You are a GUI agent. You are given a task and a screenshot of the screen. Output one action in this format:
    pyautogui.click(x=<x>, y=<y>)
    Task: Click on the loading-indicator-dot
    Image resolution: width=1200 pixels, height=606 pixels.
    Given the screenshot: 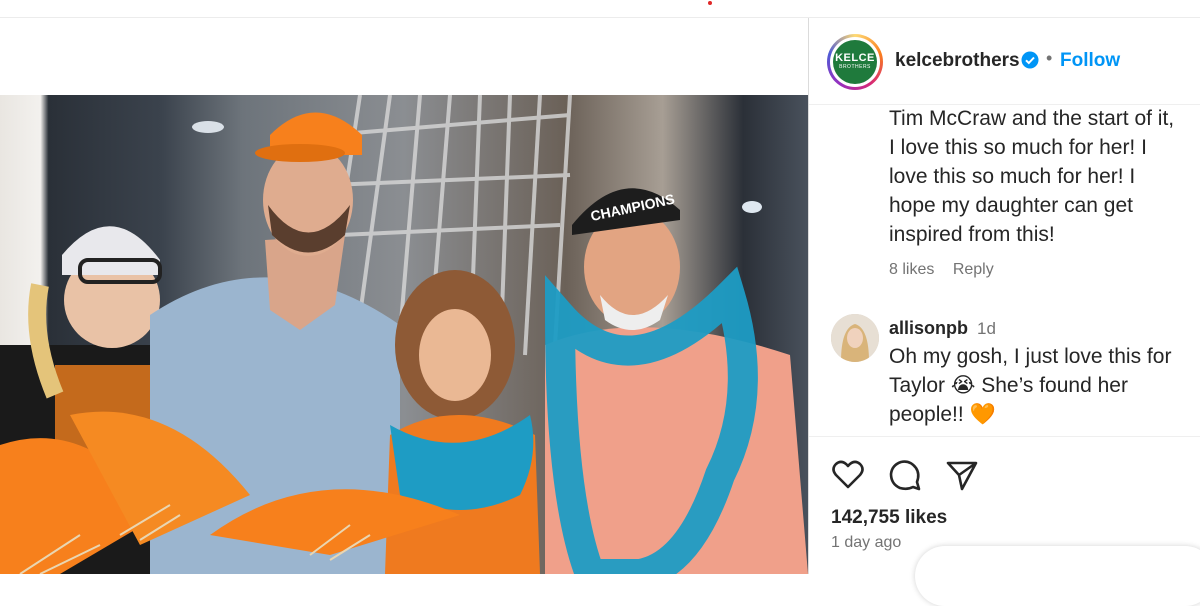 What is the action you would take?
    pyautogui.click(x=710, y=3)
    